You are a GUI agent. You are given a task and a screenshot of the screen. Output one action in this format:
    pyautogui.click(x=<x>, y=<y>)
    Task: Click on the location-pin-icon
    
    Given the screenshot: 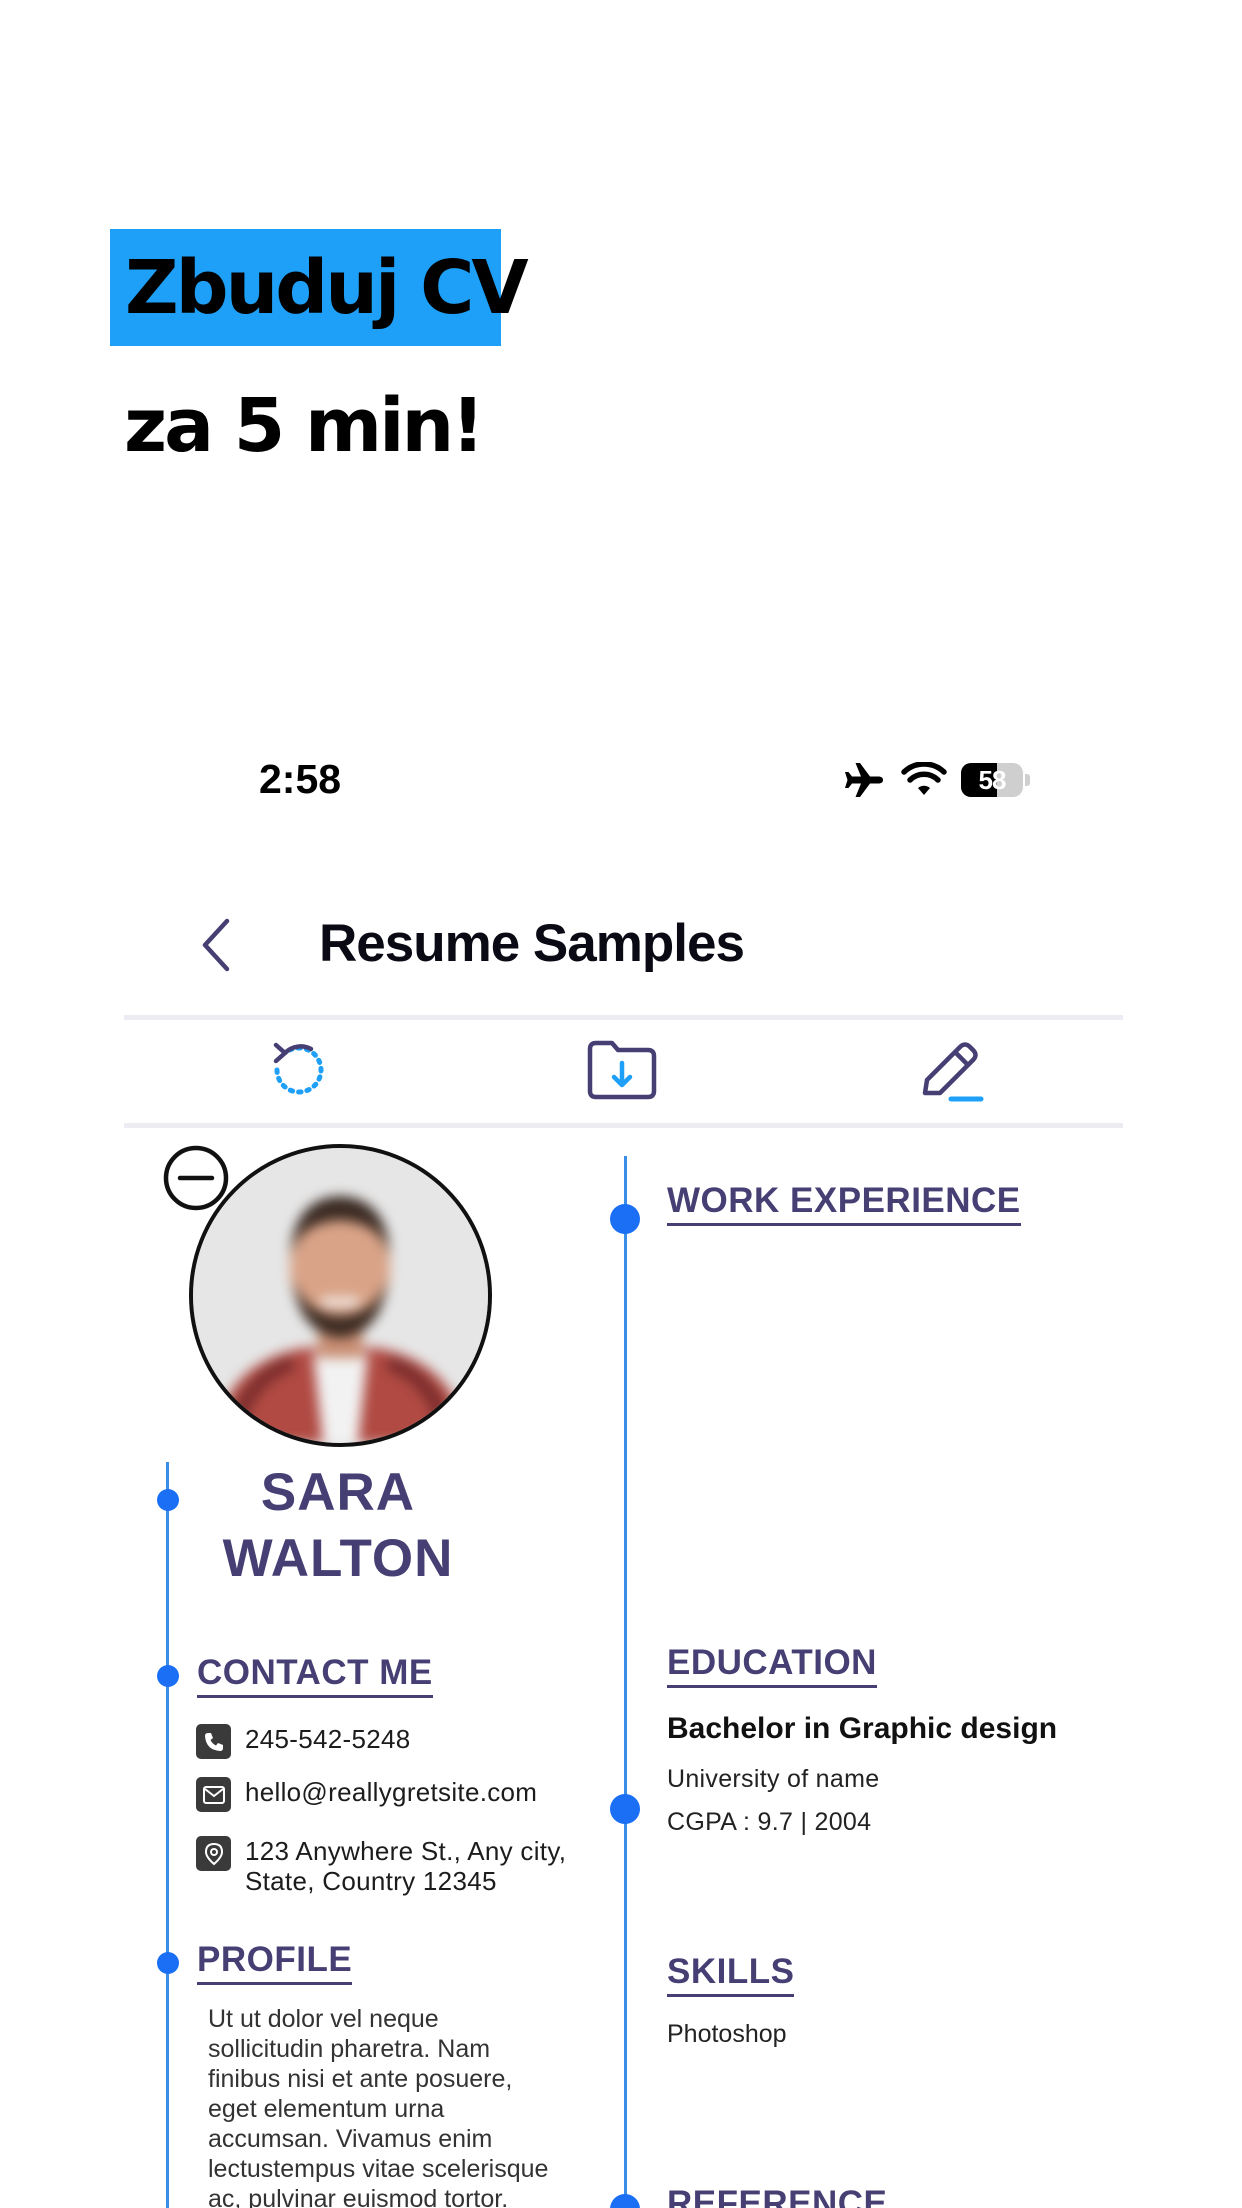 What is the action you would take?
    pyautogui.click(x=213, y=1853)
    